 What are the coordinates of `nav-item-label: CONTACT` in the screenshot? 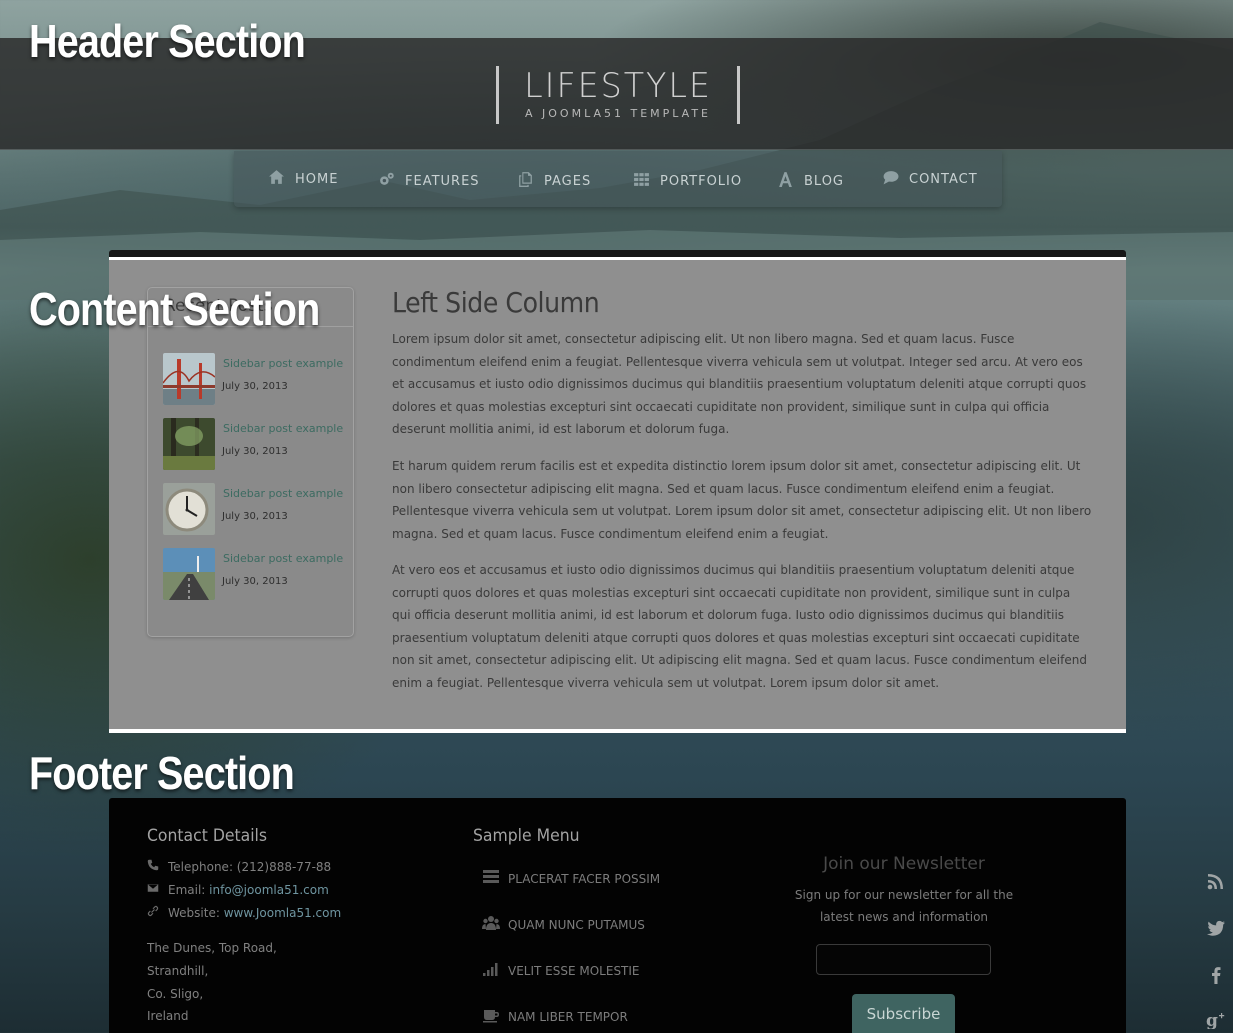 It's located at (943, 179).